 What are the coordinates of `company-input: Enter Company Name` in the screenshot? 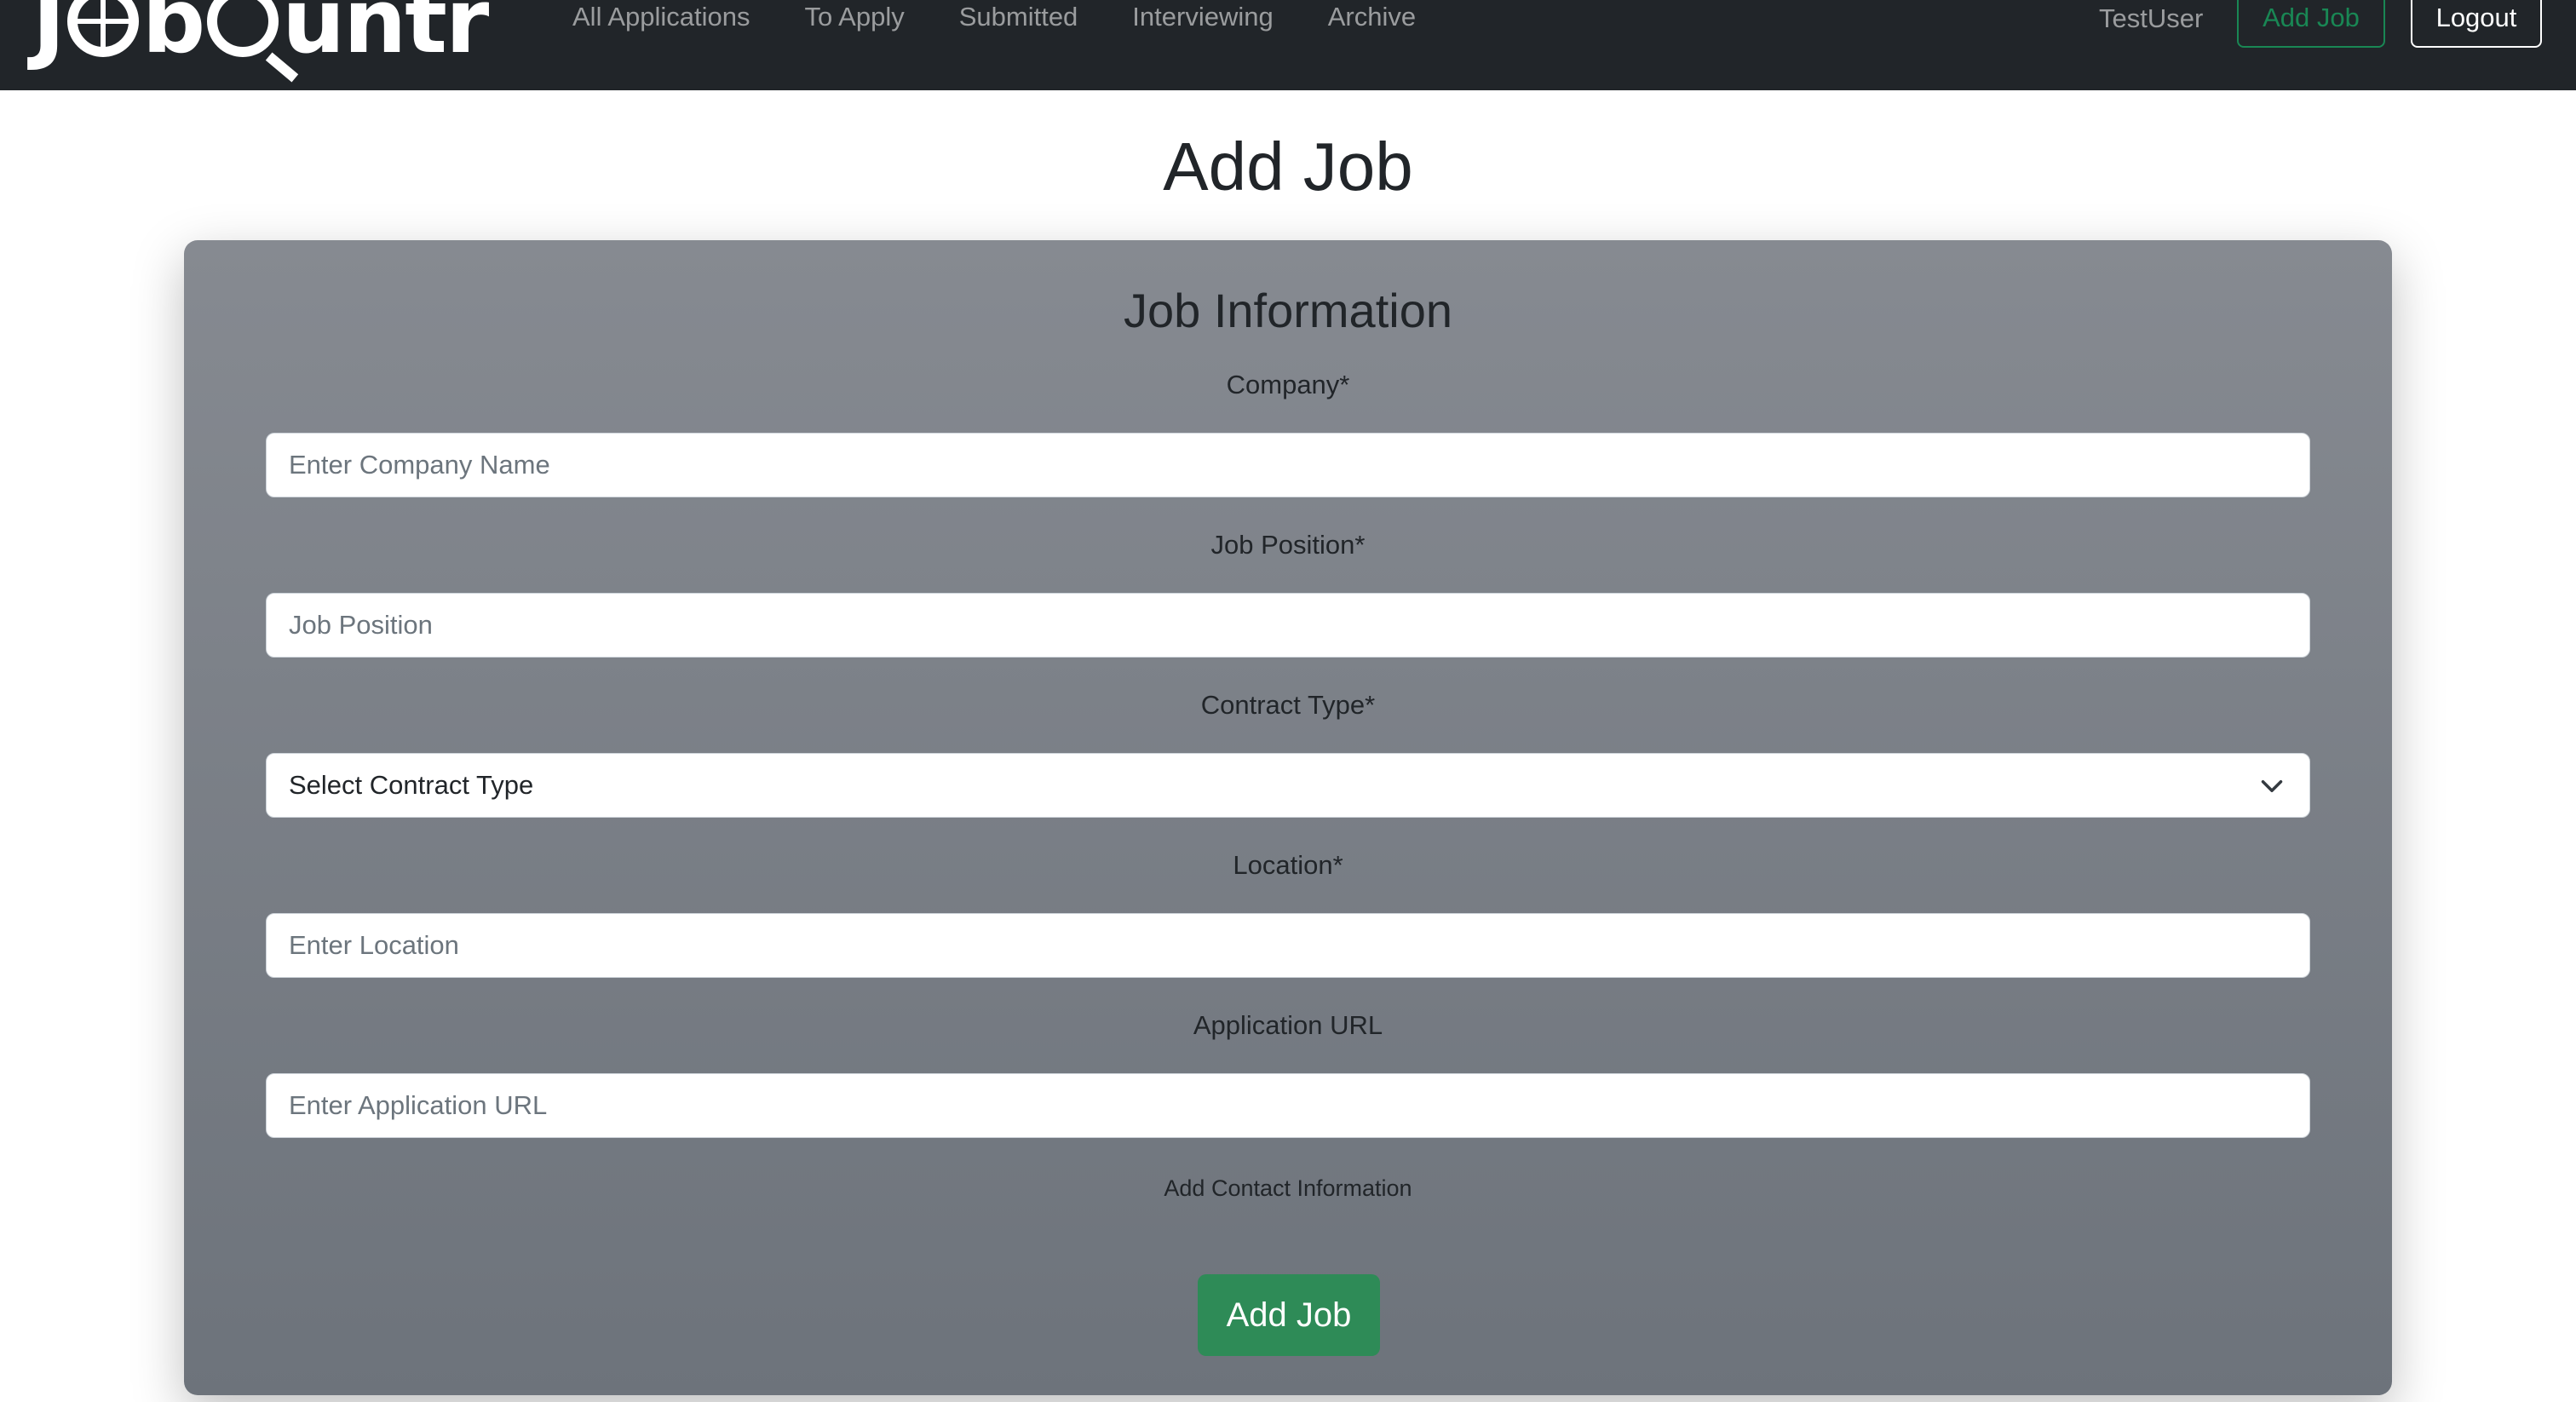 It's located at (1288, 465).